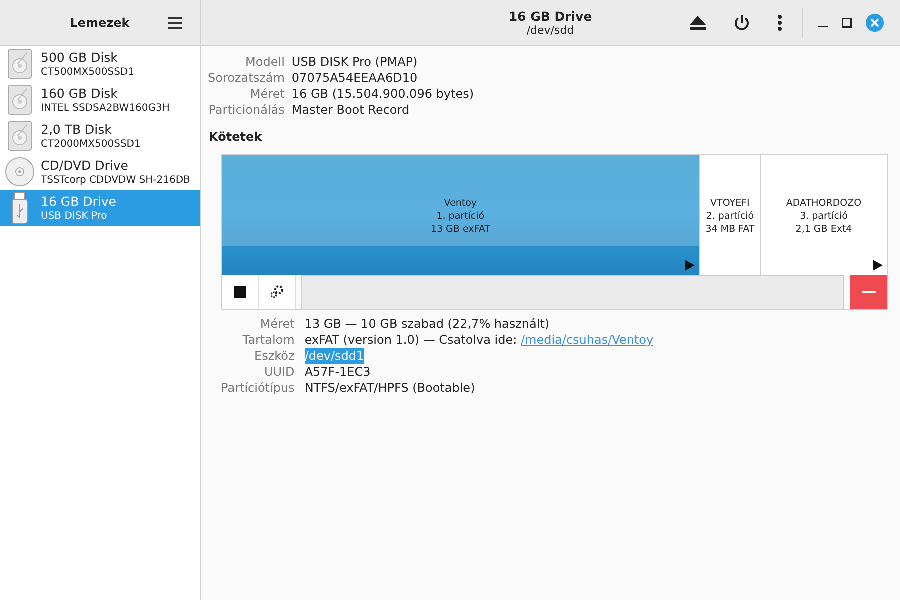 The image size is (900, 600). I want to click on field-label: Eszköz, so click(274, 356).